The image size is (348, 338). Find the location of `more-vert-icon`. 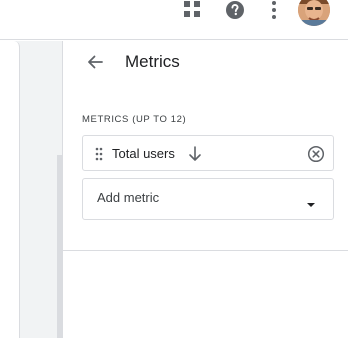

more-vert-icon is located at coordinates (274, 10).